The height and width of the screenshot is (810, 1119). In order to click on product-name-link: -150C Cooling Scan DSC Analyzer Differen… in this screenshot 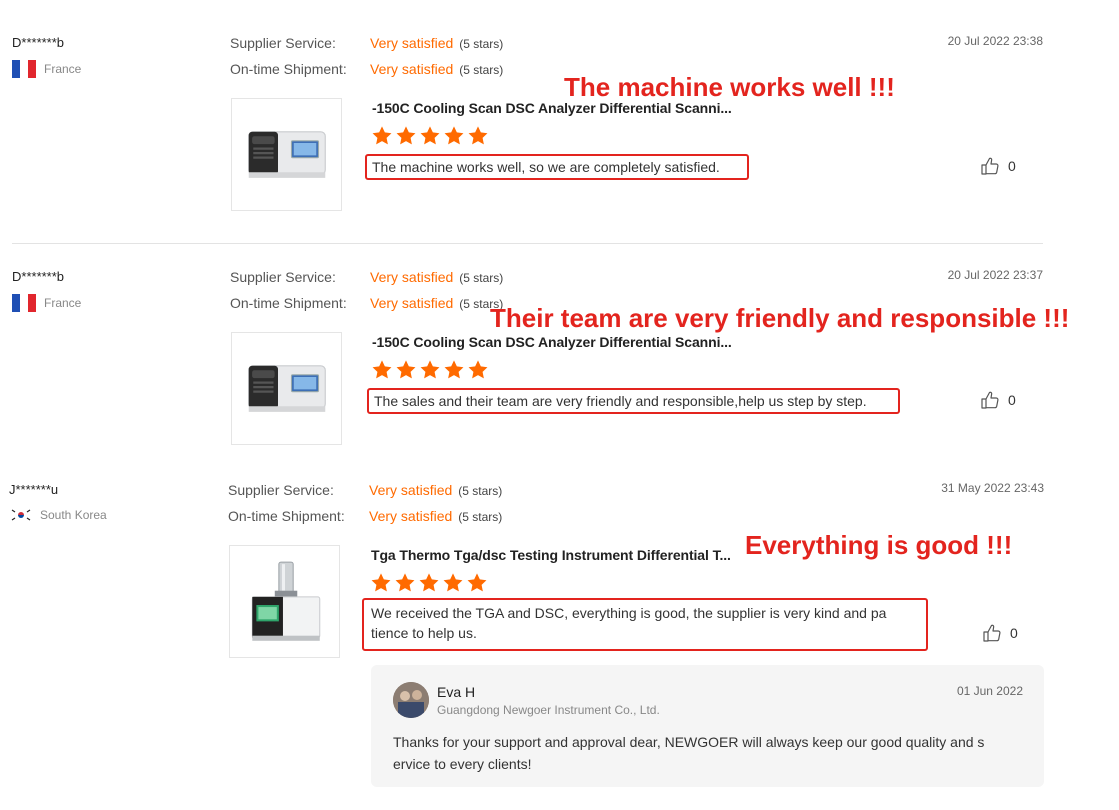, I will do `click(552, 342)`.